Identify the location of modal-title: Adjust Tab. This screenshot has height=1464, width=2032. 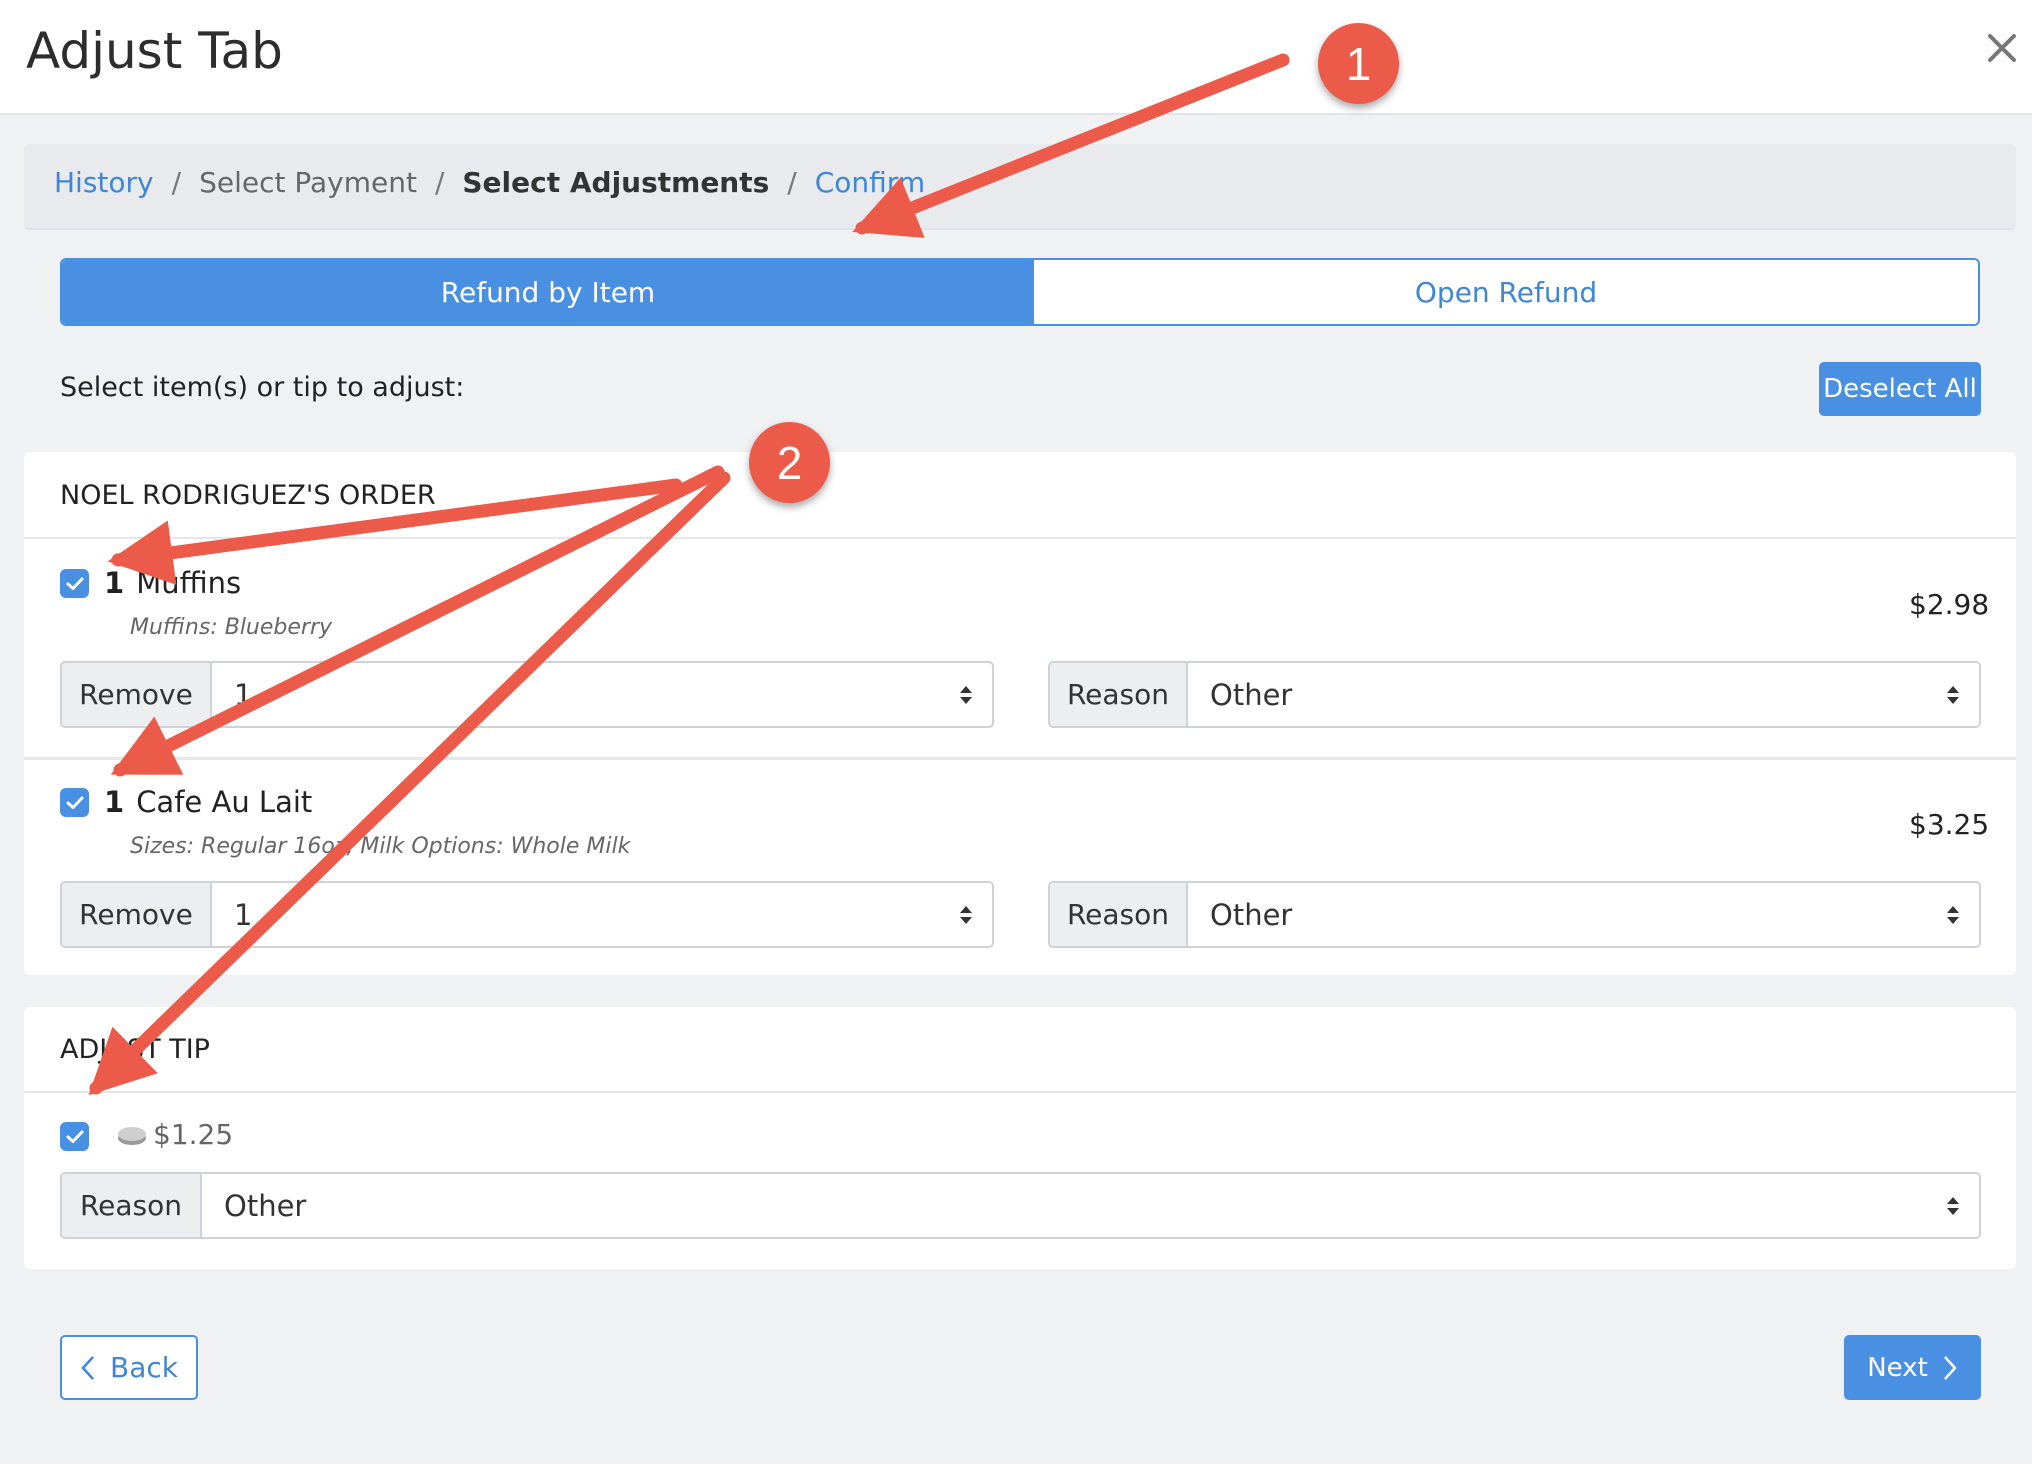
(154, 51).